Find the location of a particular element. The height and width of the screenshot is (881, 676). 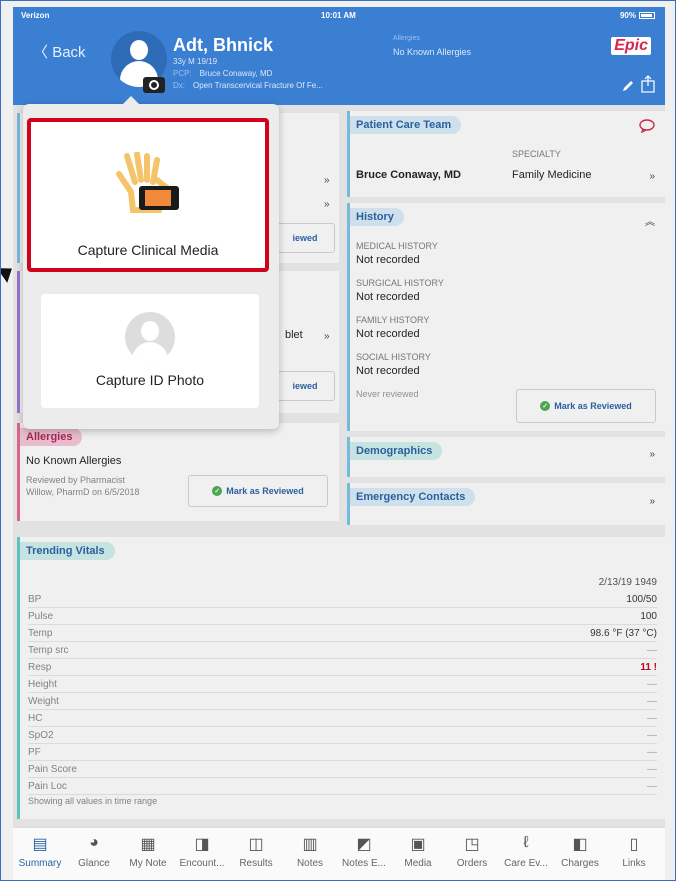

capture-id-photo-label: Capture ID Photo is located at coordinates (150, 380).